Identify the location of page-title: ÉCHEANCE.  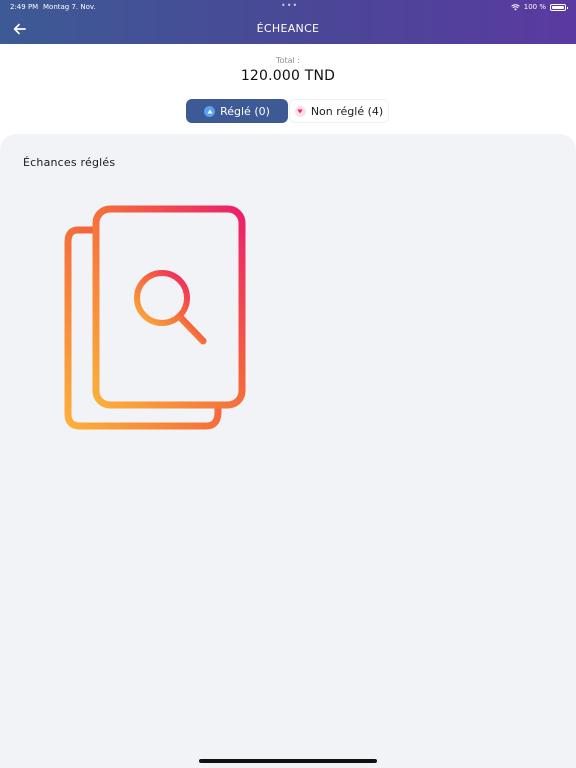
(288, 28).